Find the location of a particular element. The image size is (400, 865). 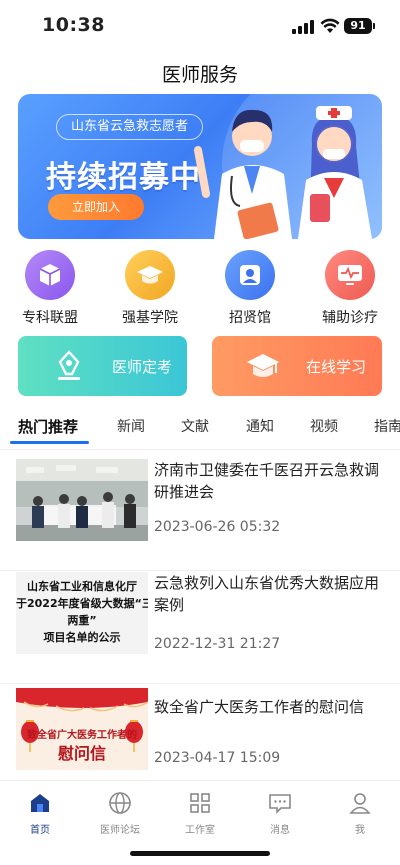

news-thumbnail-letter: 致全省广大医务工作者的 慰问信 is located at coordinates (82, 729).